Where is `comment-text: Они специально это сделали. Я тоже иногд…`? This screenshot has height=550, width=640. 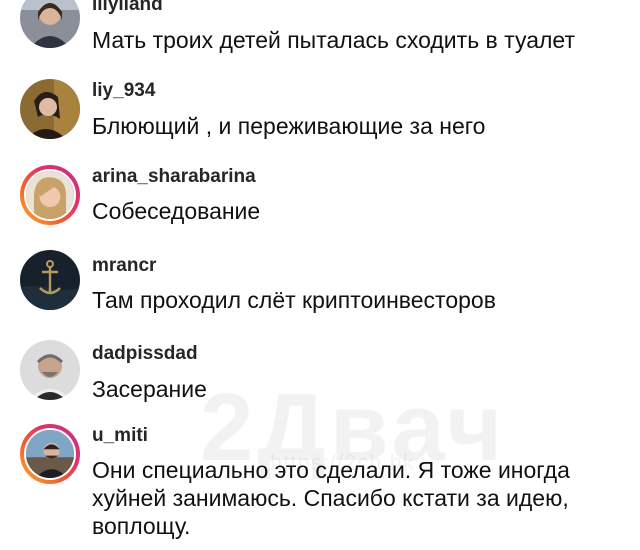 comment-text: Они специально это сделали. Я тоже иногд… is located at coordinates (331, 498).